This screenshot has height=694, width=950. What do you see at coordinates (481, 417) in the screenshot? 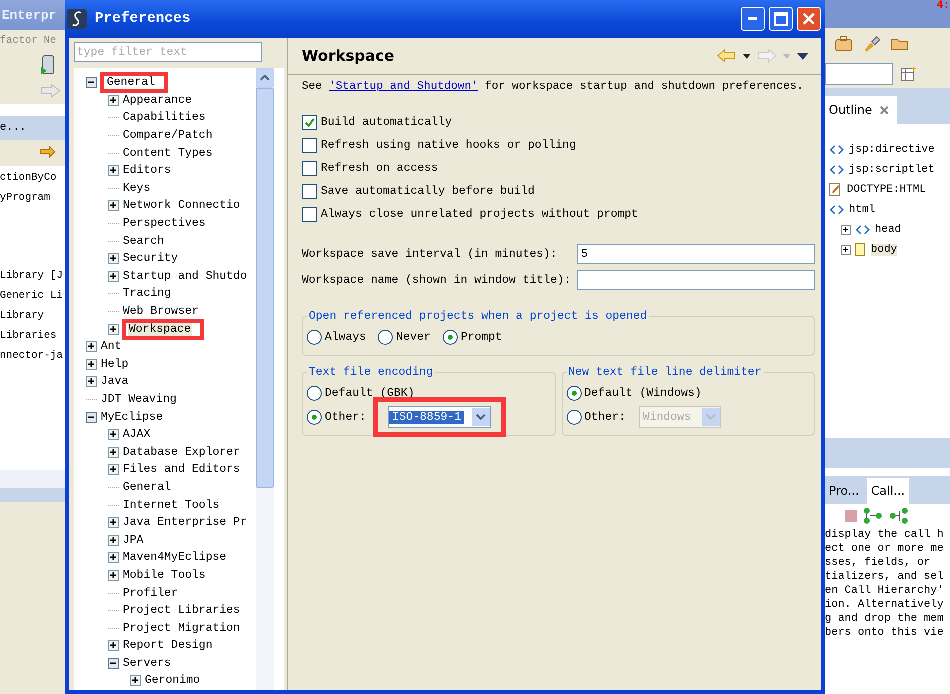
I see `chevron-down-icon` at bounding box center [481, 417].